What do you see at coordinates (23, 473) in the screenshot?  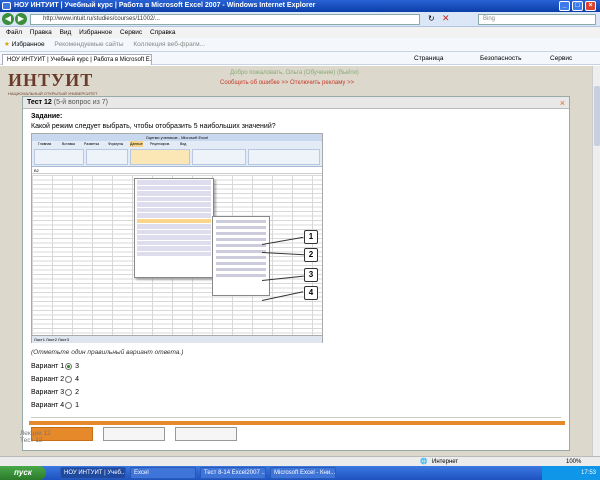 I see `start-button: пуск` at bounding box center [23, 473].